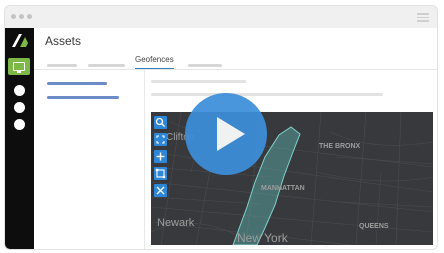 This screenshot has width=444, height=253. What do you see at coordinates (19, 138) in the screenshot?
I see `left-nav` at bounding box center [19, 138].